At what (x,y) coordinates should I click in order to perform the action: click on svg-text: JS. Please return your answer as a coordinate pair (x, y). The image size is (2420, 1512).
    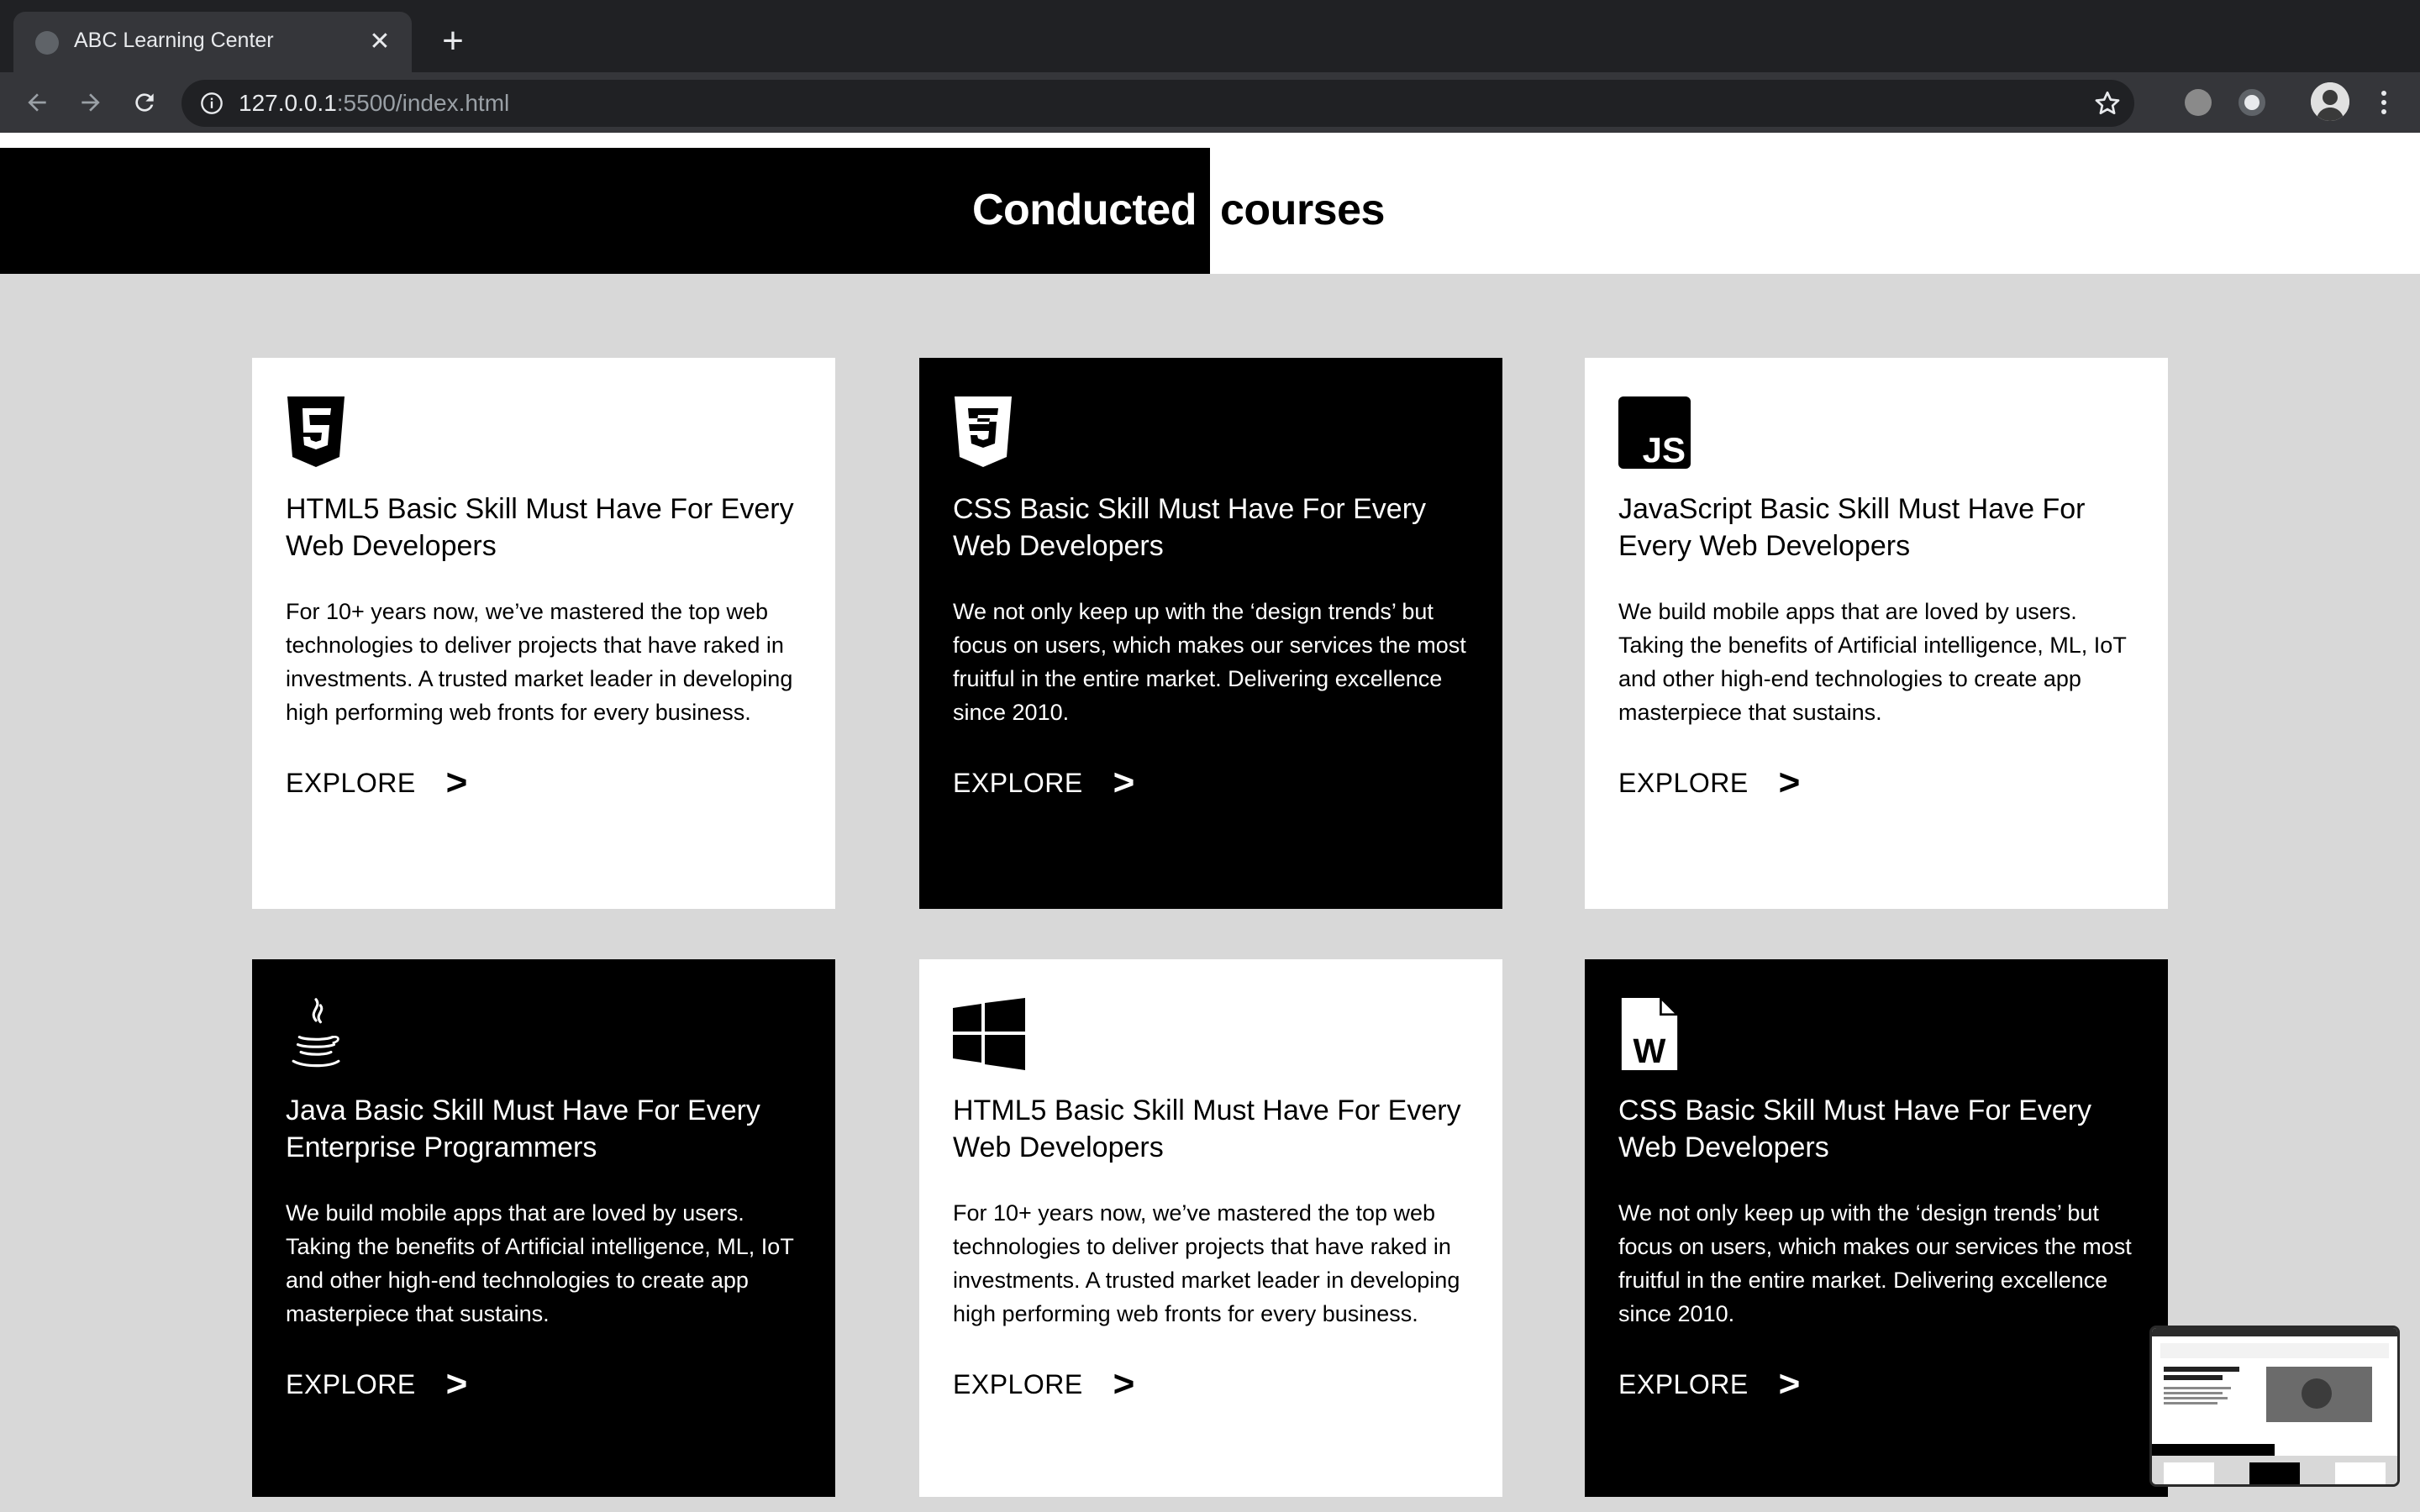
    Looking at the image, I should click on (1664, 449).